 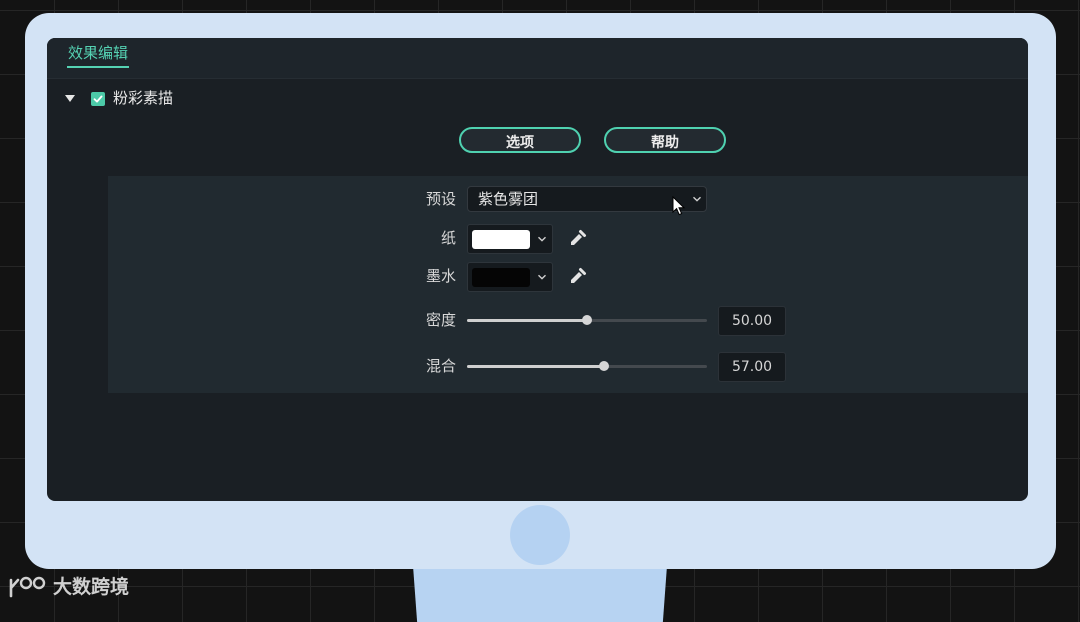 I want to click on mouse-cursor-icon, so click(x=679, y=206).